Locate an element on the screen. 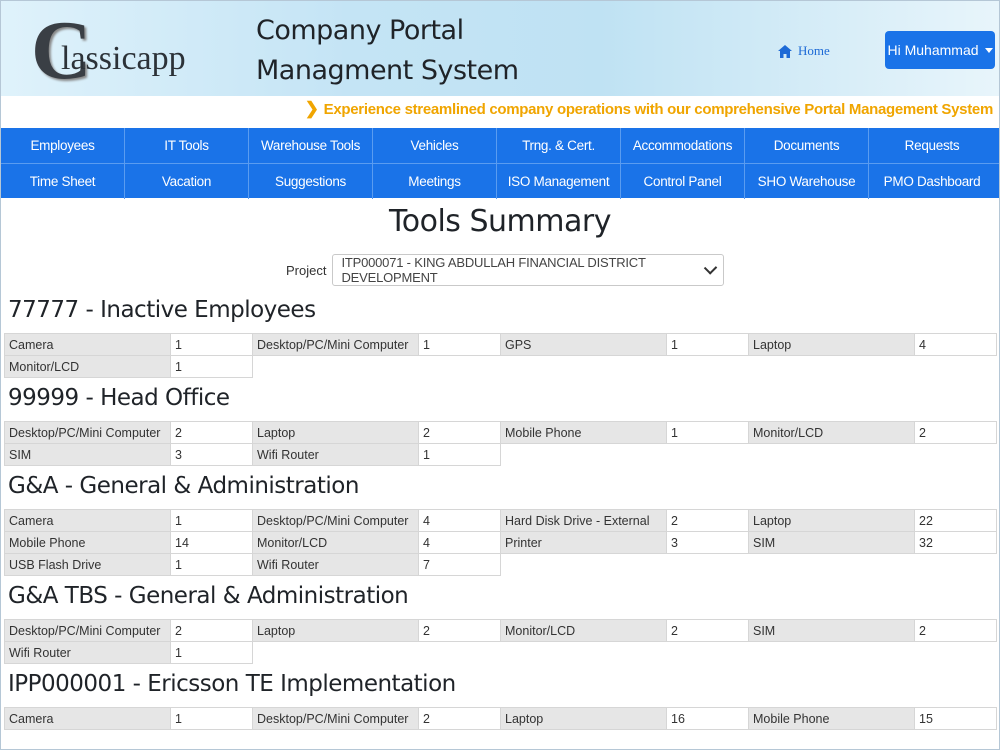 The height and width of the screenshot is (750, 1000). nav-item-requests: Requests is located at coordinates (932, 145).